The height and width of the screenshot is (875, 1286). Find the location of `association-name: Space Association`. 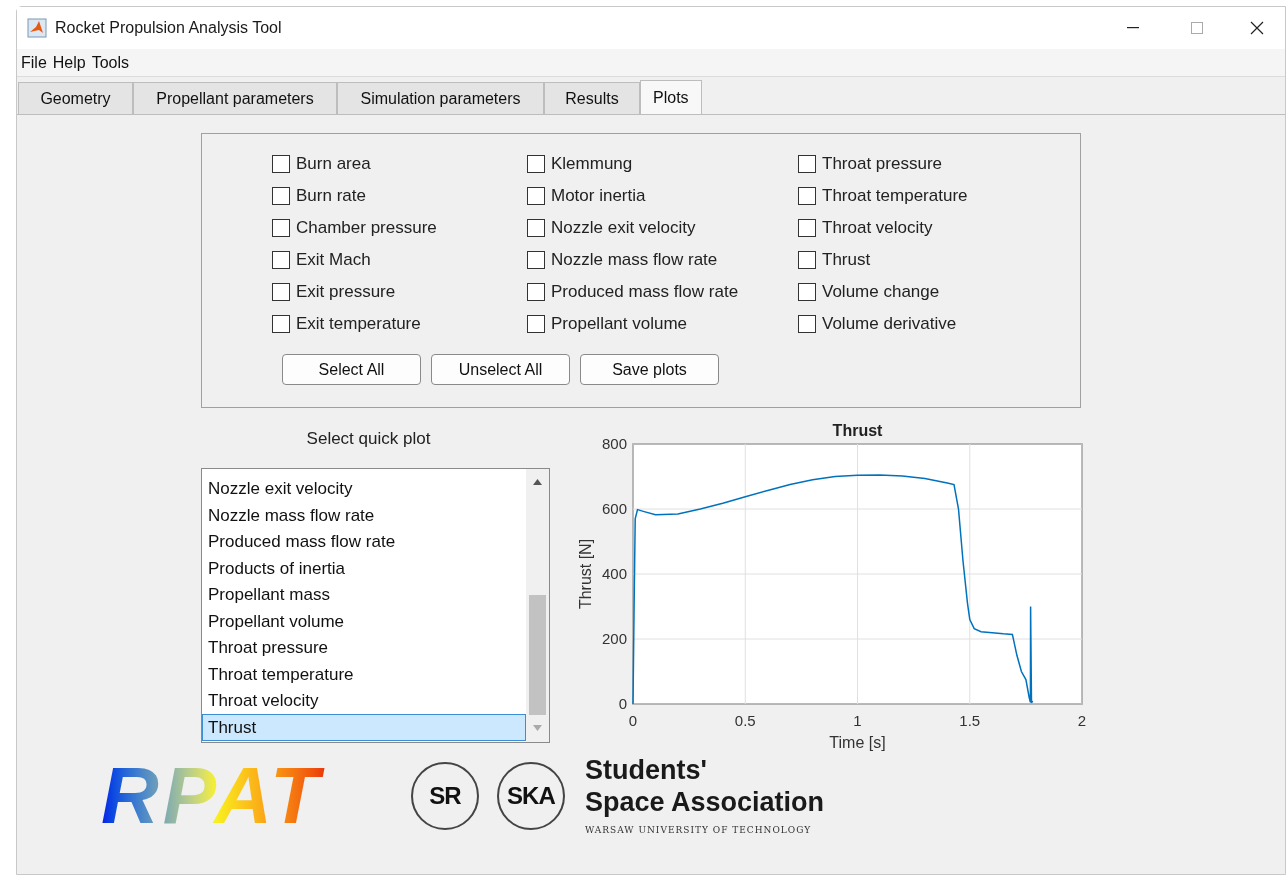

association-name: Space Association is located at coordinates (704, 802).